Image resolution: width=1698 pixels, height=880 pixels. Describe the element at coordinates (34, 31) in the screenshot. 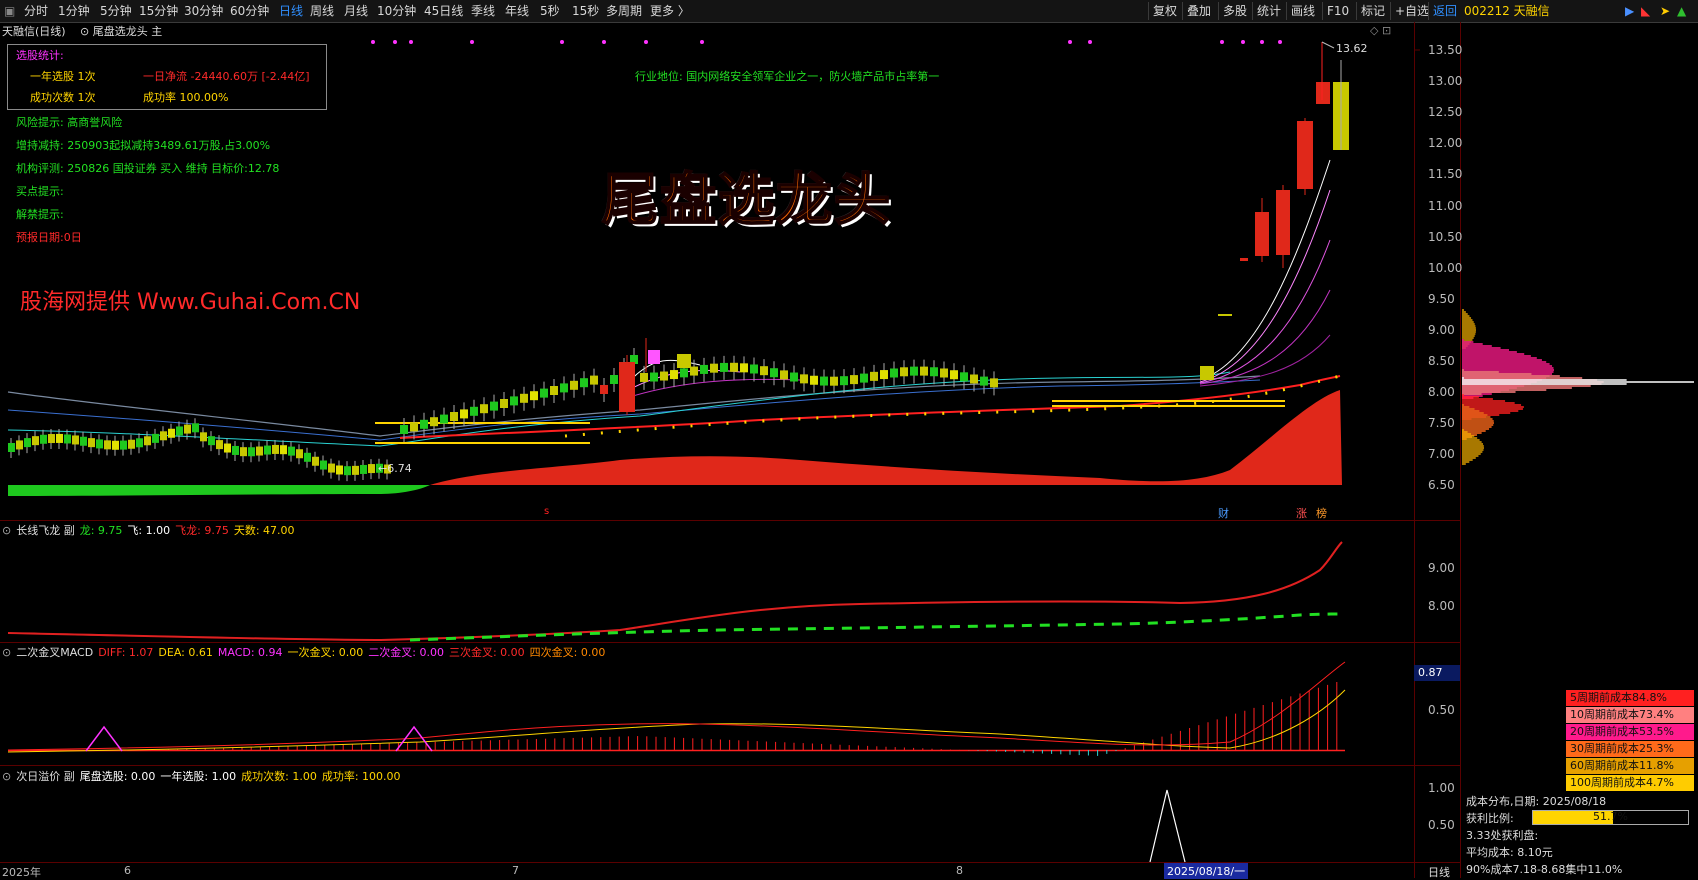

I see `chart-title: 天融信(日线)` at that location.